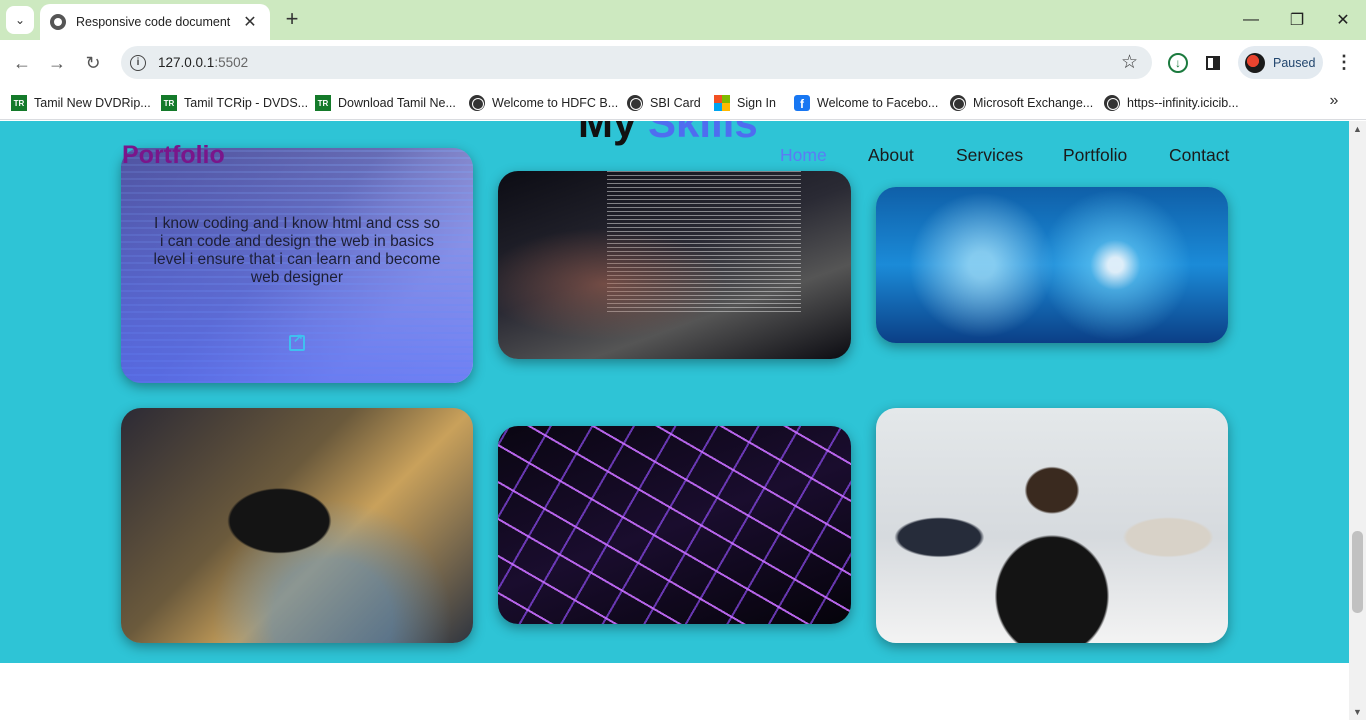 This screenshot has width=1366, height=720. What do you see at coordinates (703, 133) in the screenshot?
I see `heading-accent-text: Skills` at bounding box center [703, 133].